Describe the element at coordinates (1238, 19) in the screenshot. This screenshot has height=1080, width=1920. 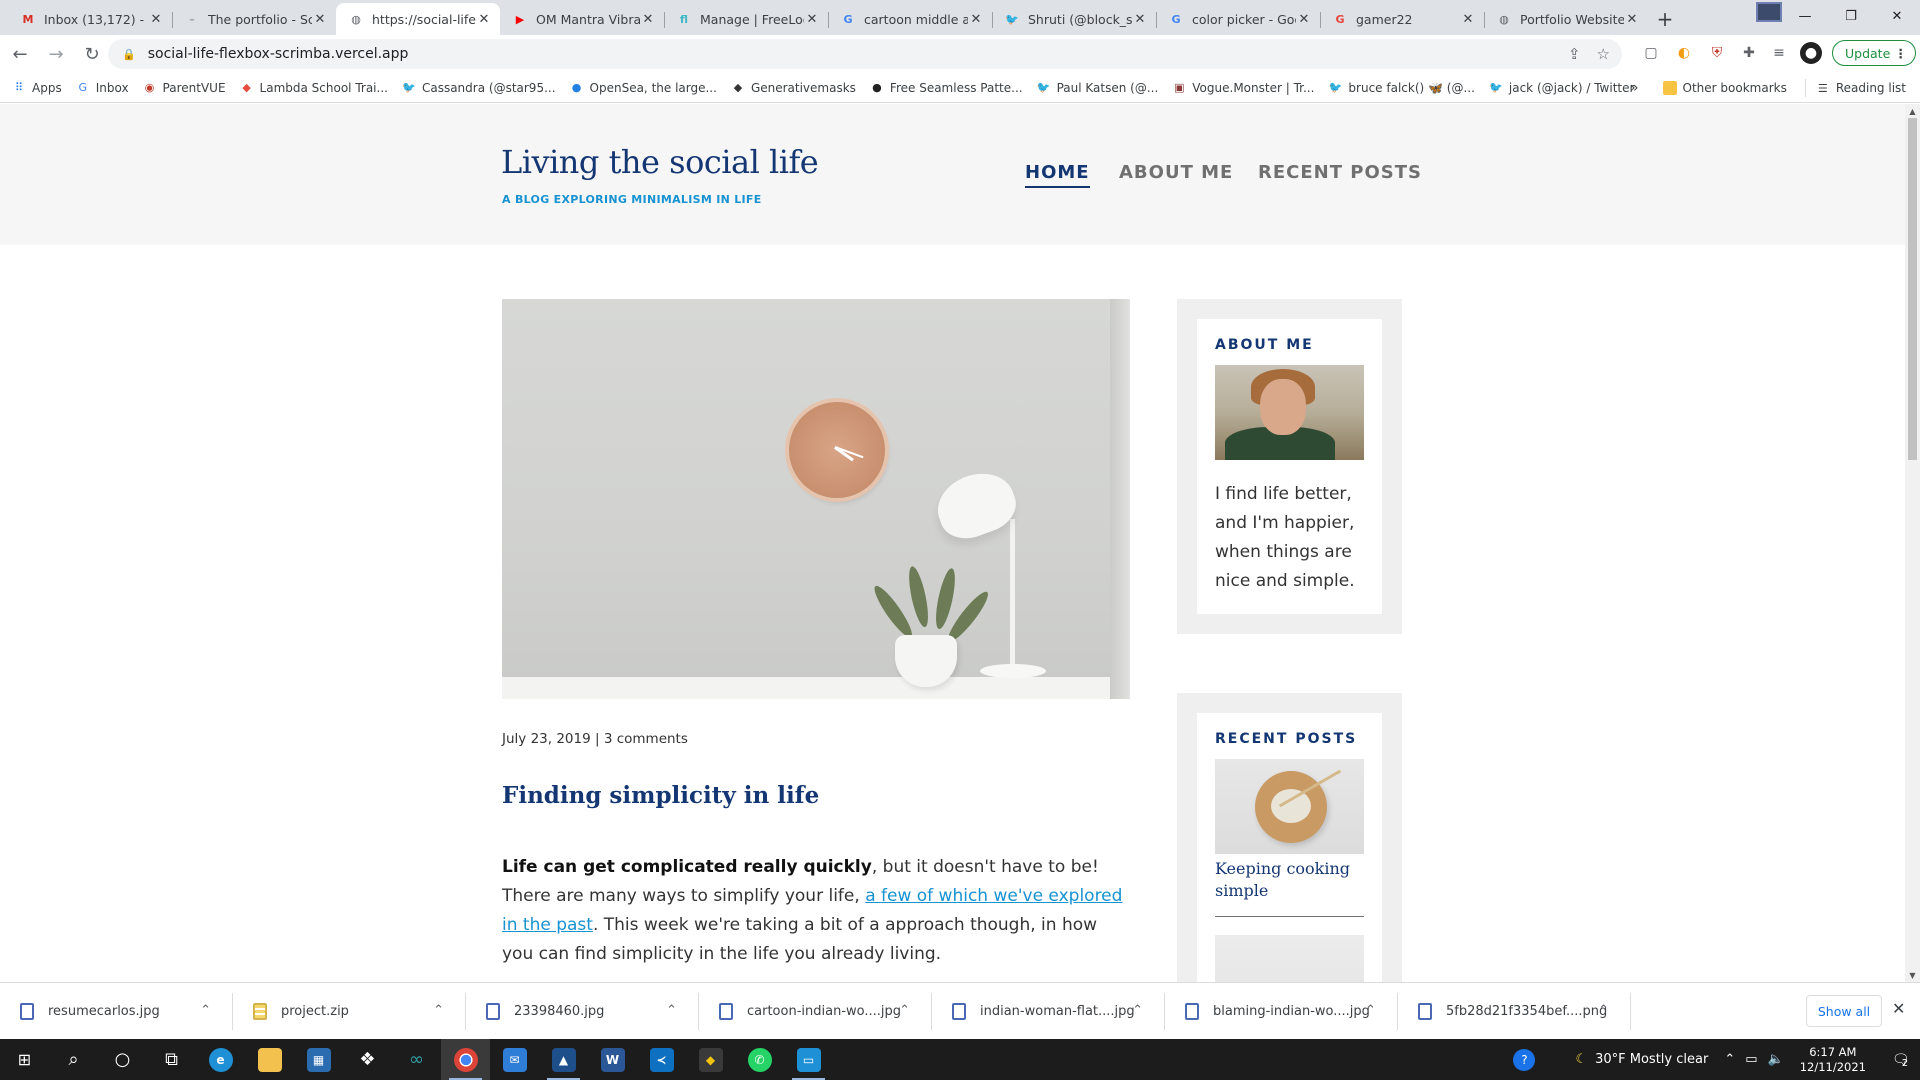
I see `browser-tab: Gcolor picker - Goog✕` at that location.